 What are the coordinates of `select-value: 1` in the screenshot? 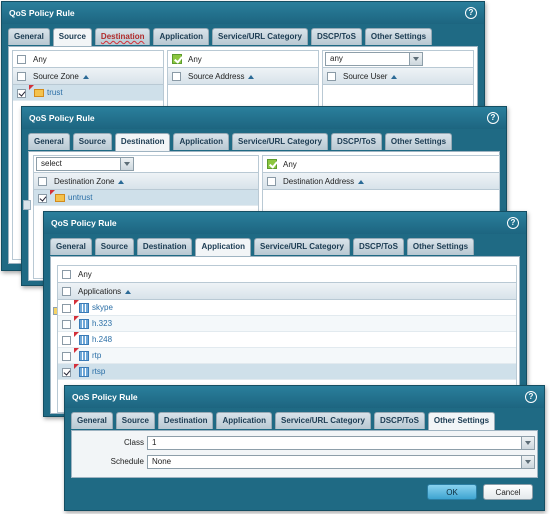 It's located at (154, 442).